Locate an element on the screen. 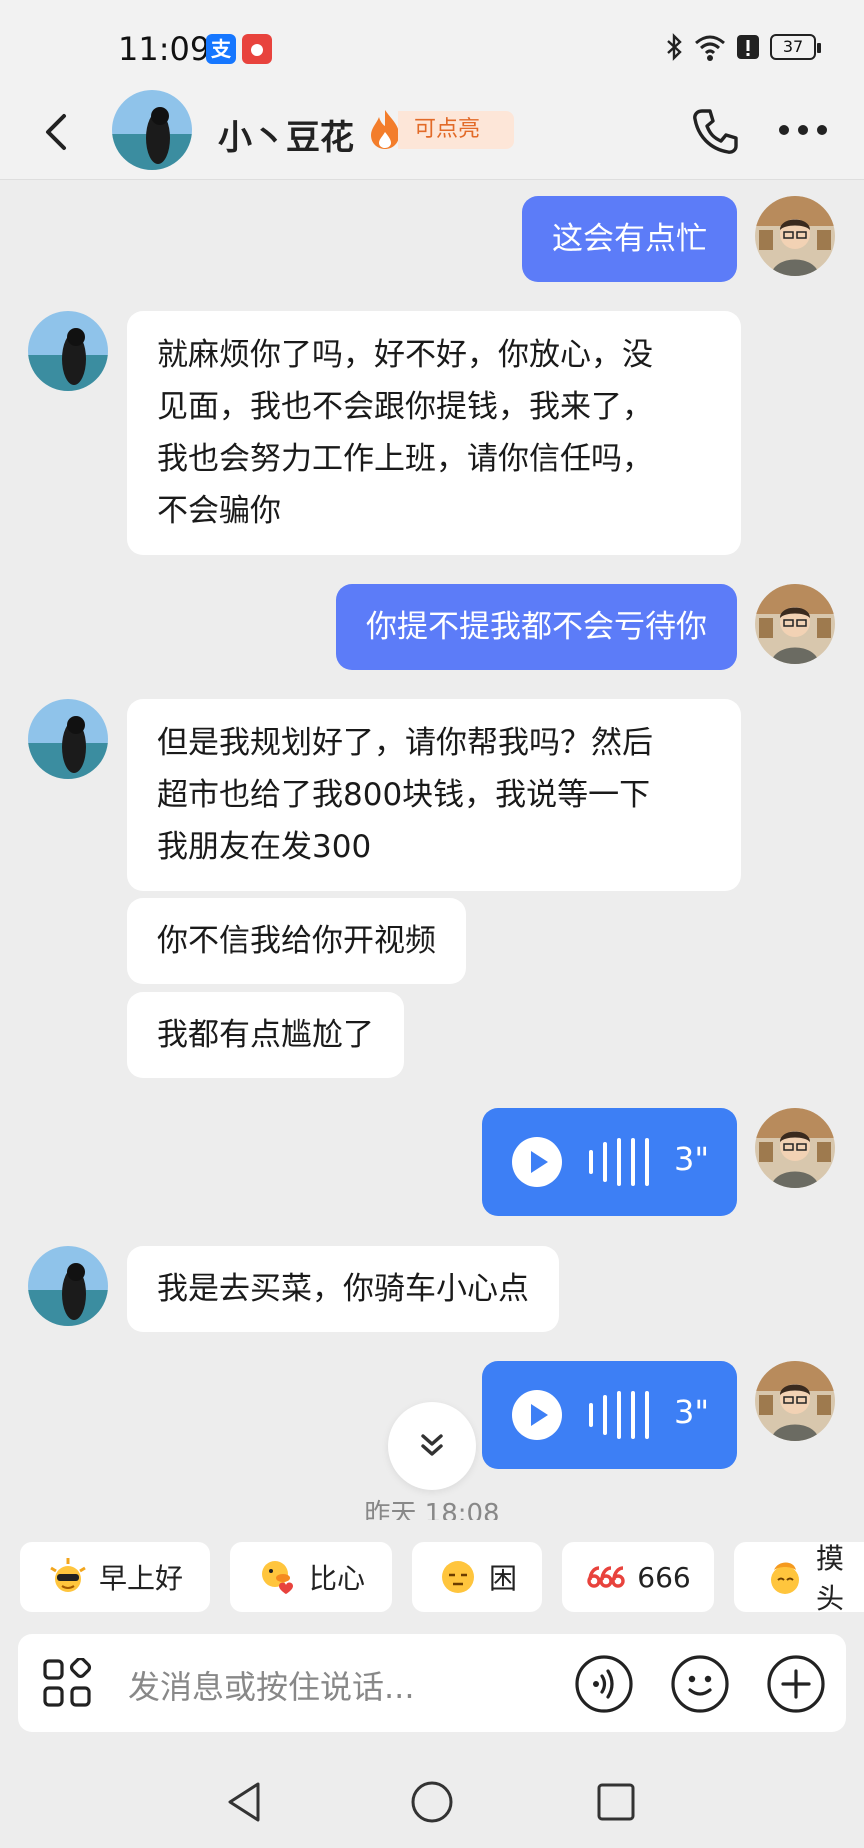 Image resolution: width=864 pixels, height=1848 pixels. quick-reply-chip: 摸头 is located at coordinates (799, 1578).